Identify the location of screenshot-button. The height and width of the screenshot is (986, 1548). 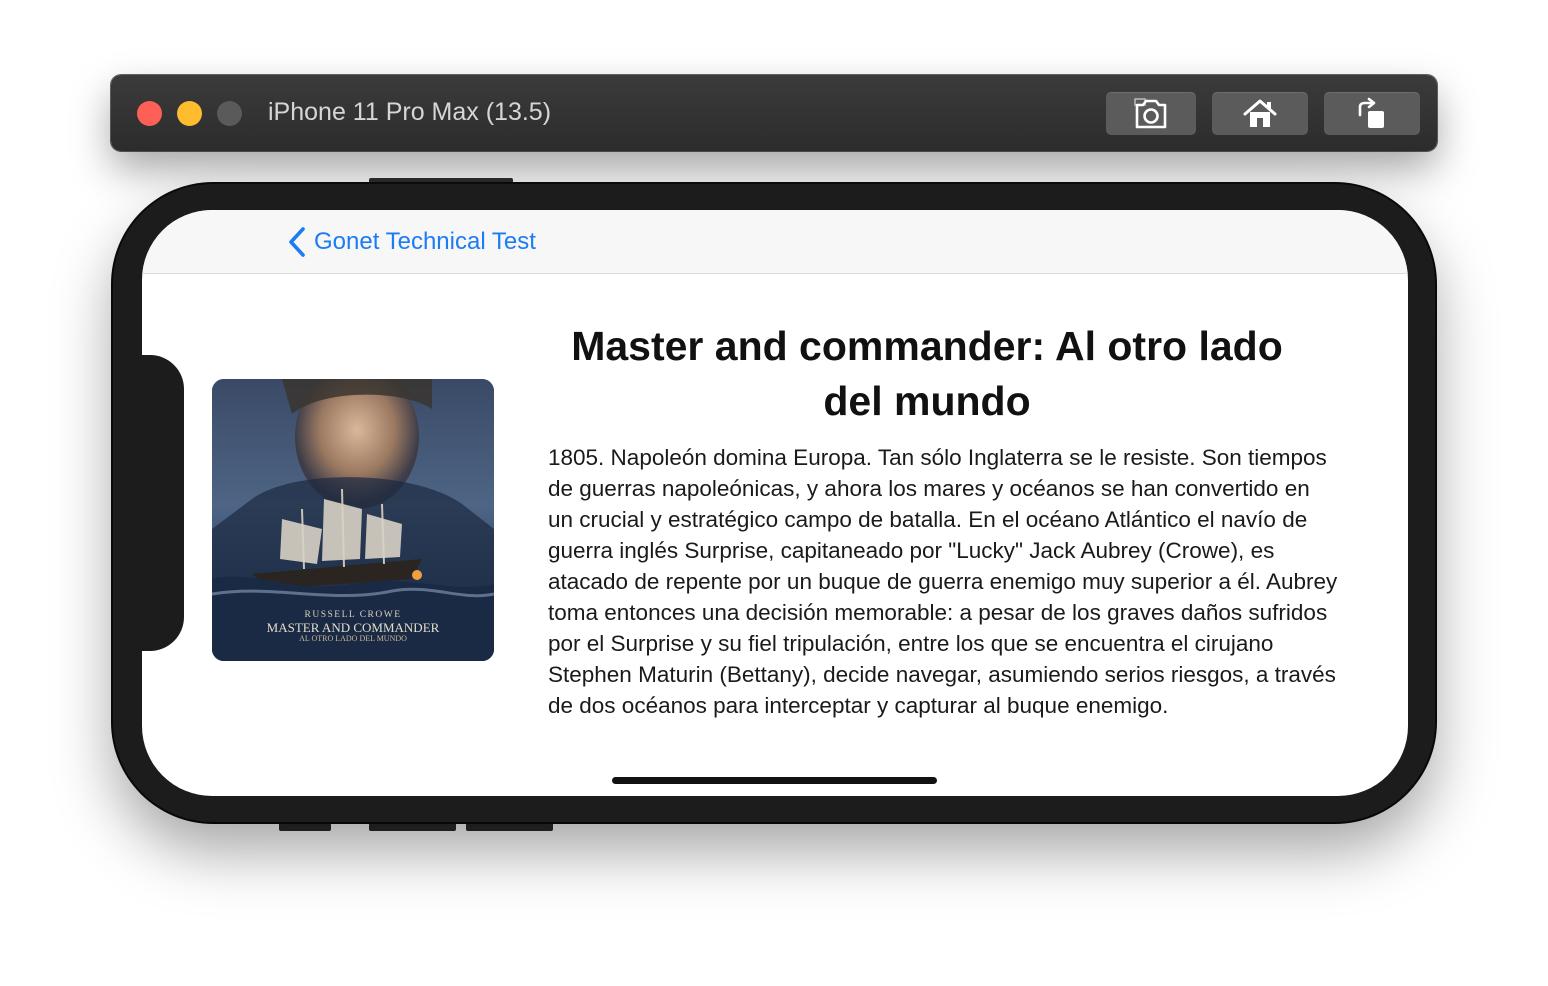
(1151, 113).